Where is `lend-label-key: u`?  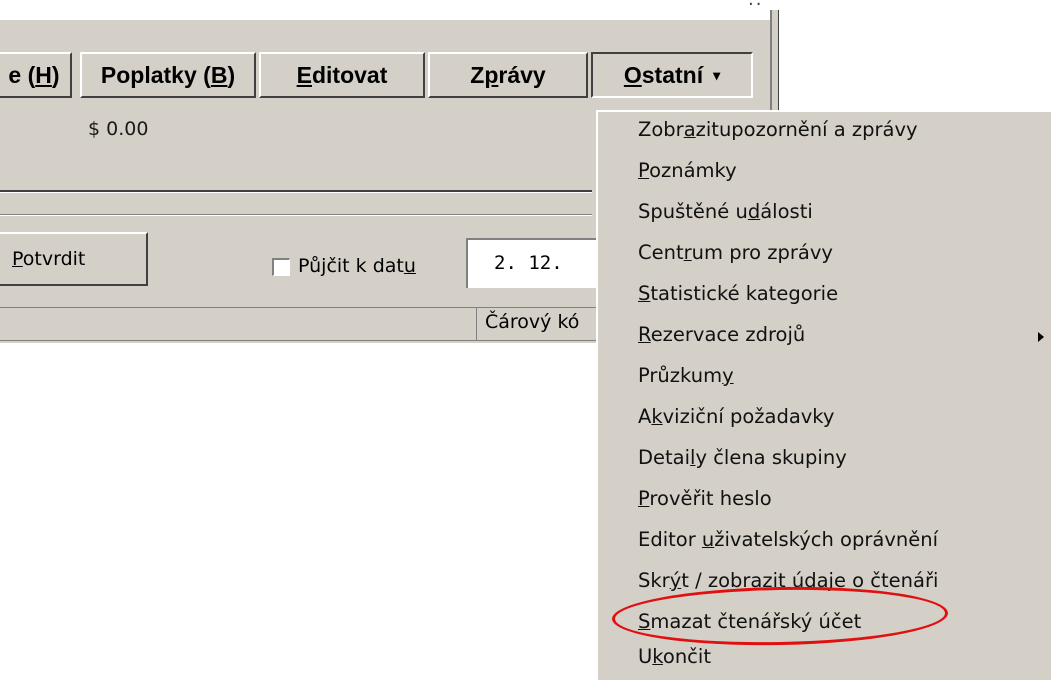
lend-label-key: u is located at coordinates (409, 266).